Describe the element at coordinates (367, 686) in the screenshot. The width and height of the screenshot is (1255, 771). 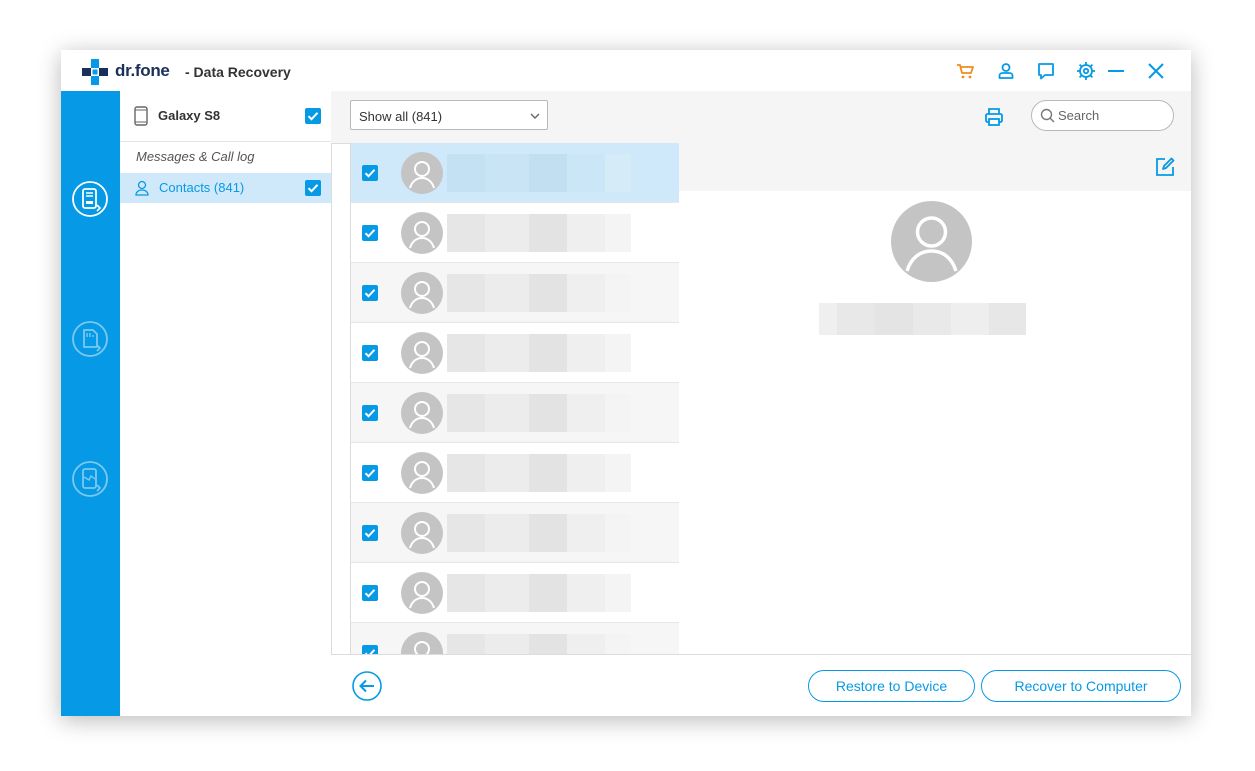
I see `back-arrow-icon` at that location.